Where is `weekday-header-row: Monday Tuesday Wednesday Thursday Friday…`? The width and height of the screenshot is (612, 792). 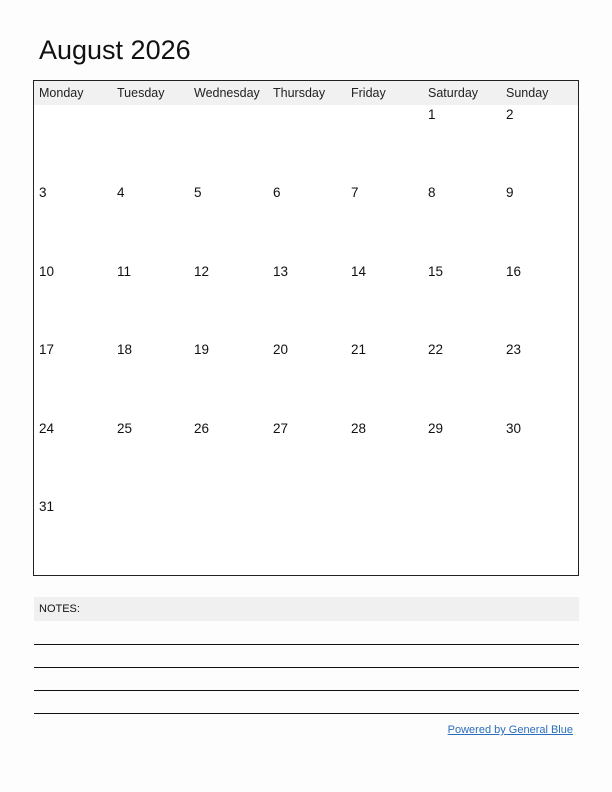
weekday-header-row: Monday Tuesday Wednesday Thursday Friday… is located at coordinates (306, 93).